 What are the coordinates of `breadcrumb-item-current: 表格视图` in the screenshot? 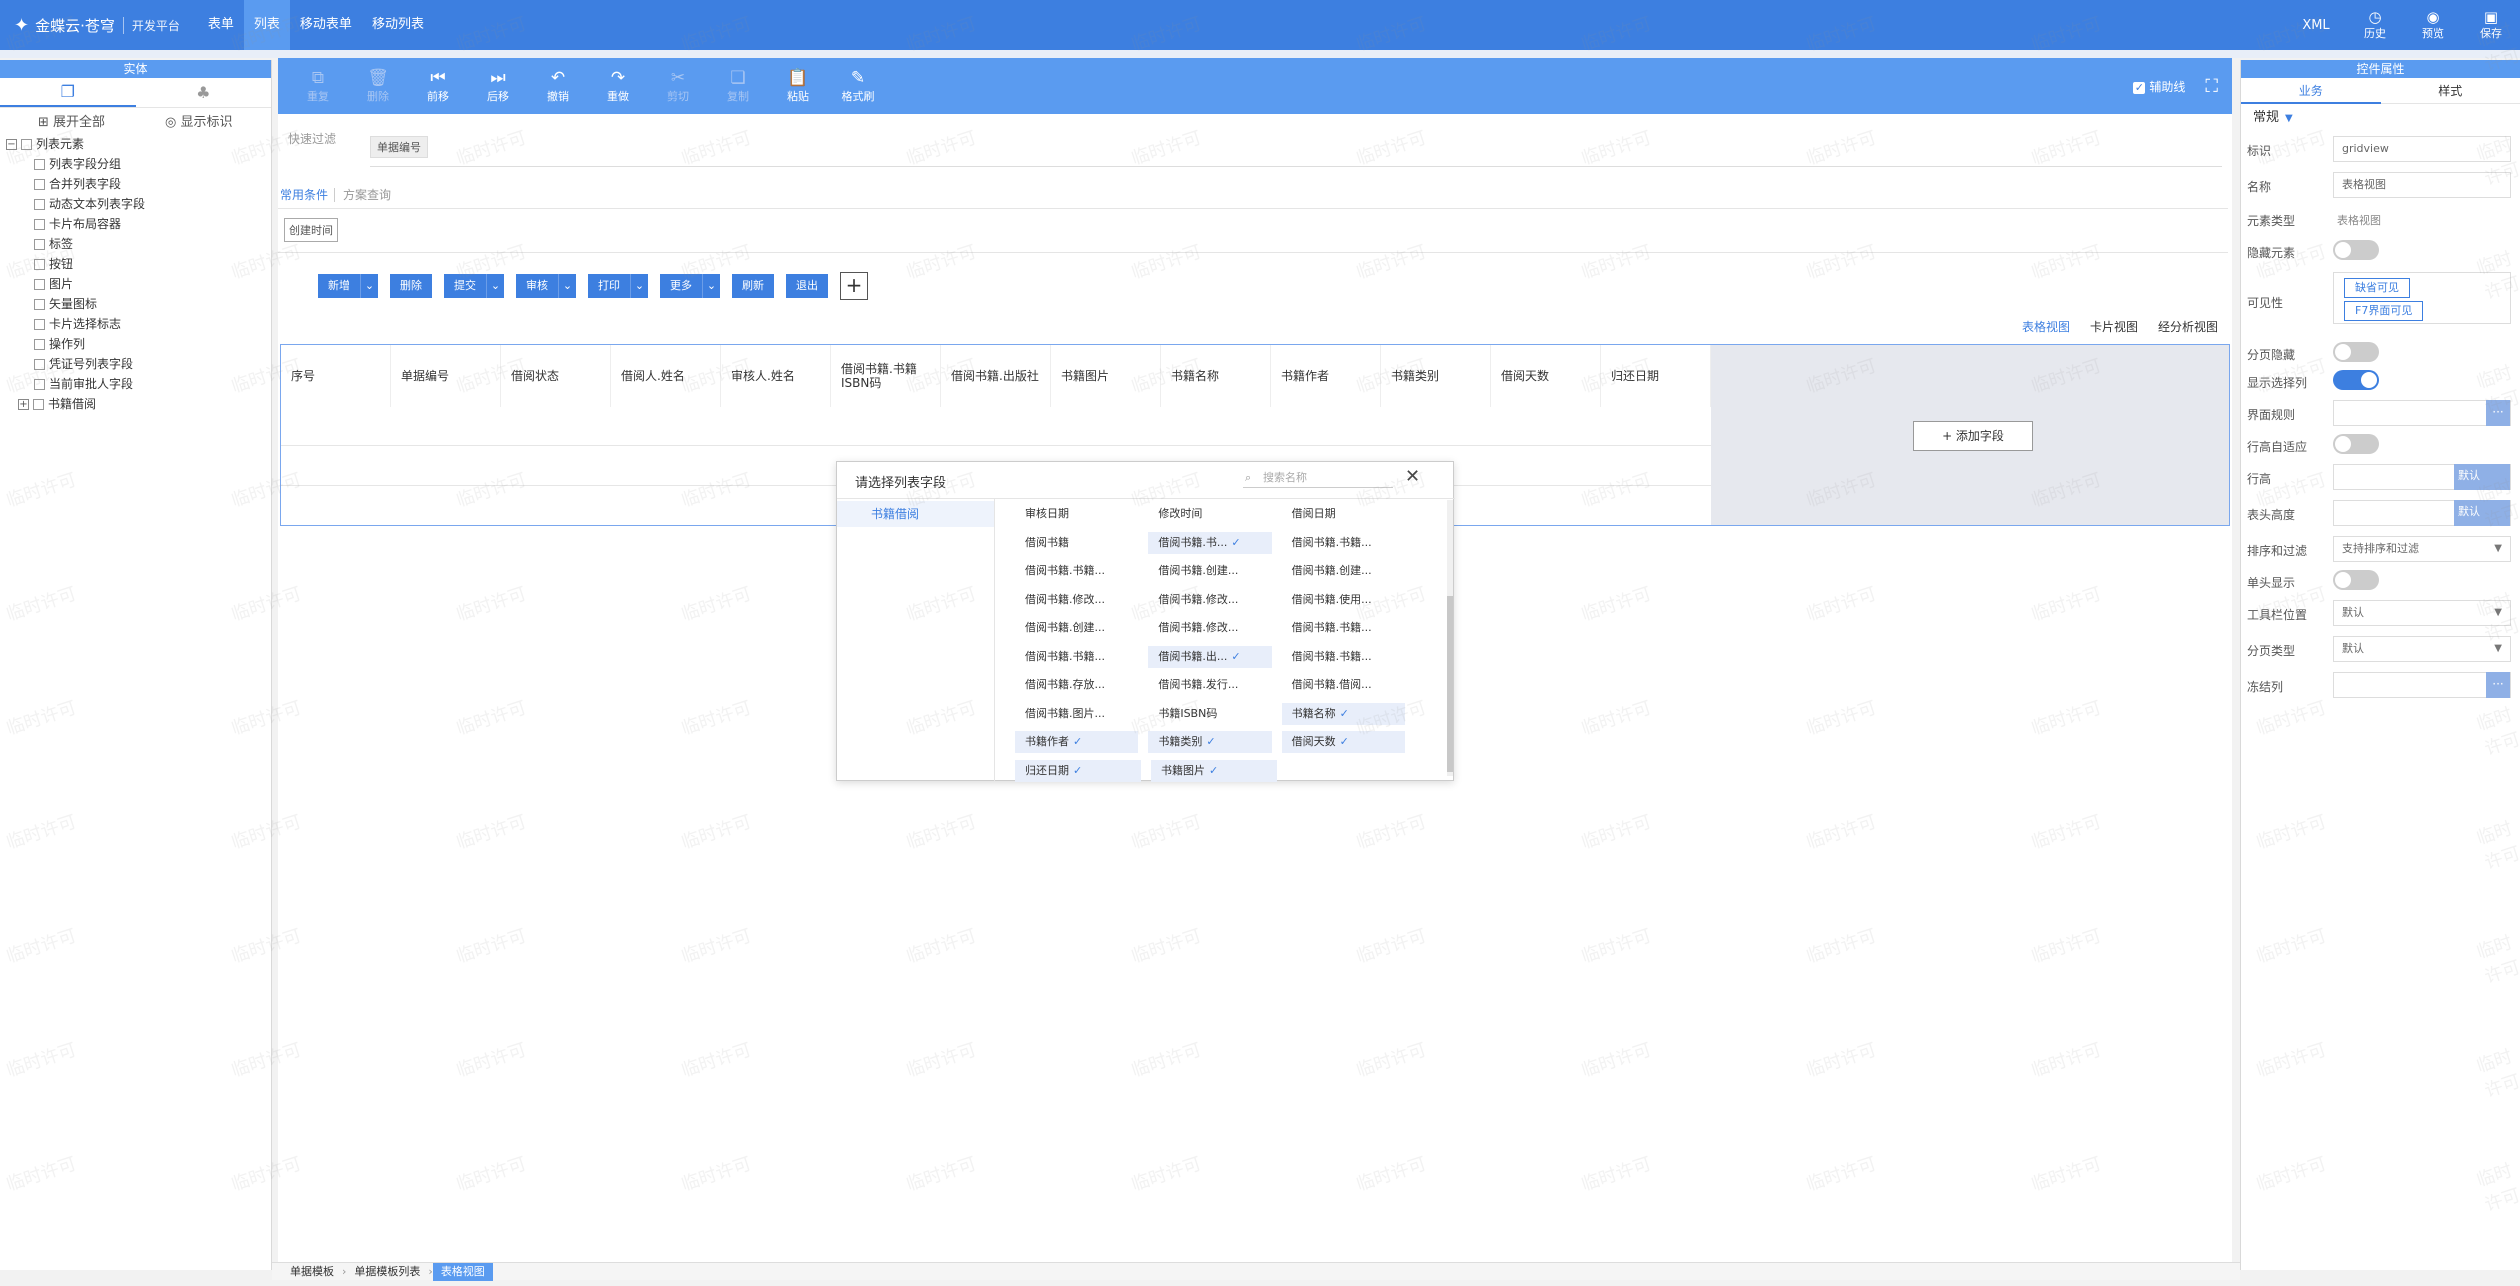 It's located at (462, 1271).